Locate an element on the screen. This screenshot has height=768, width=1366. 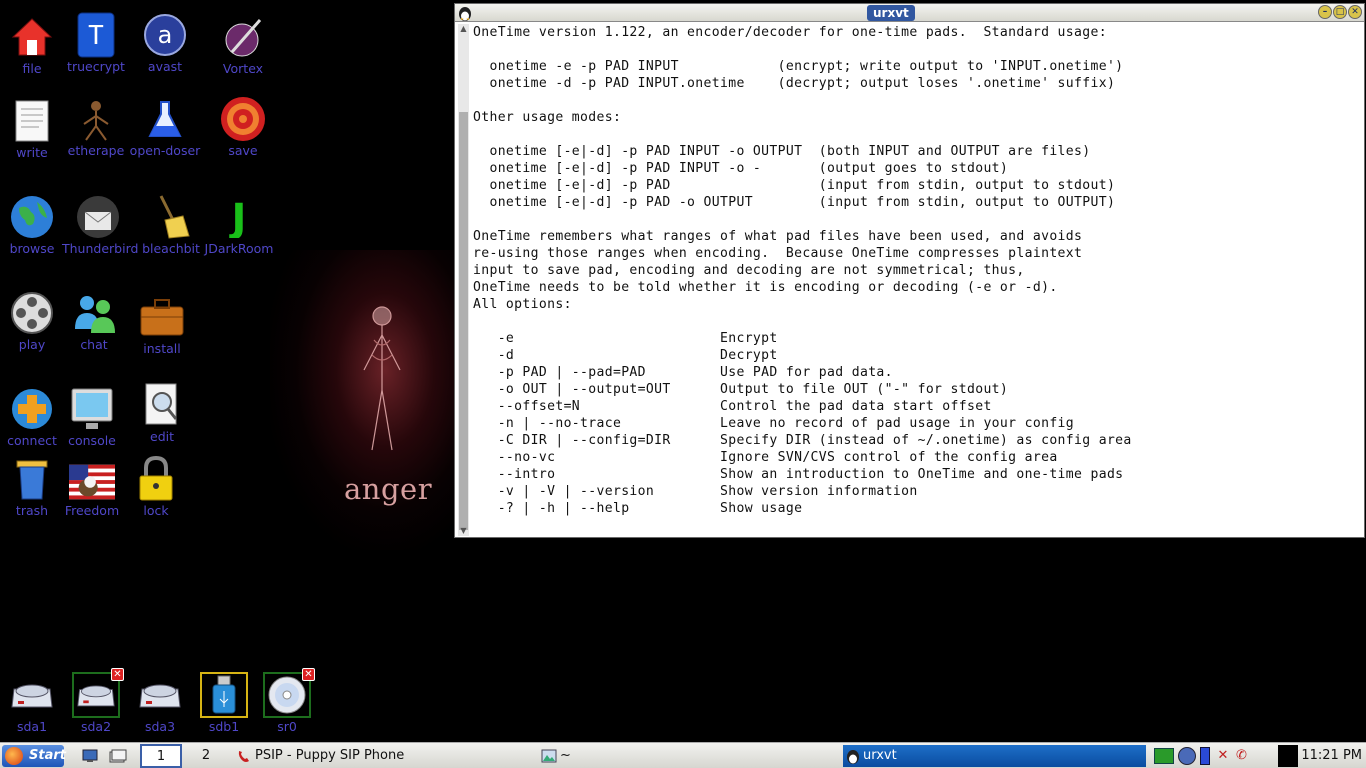
drive-icon-sda3: sda3 is located at coordinates (160, 703).